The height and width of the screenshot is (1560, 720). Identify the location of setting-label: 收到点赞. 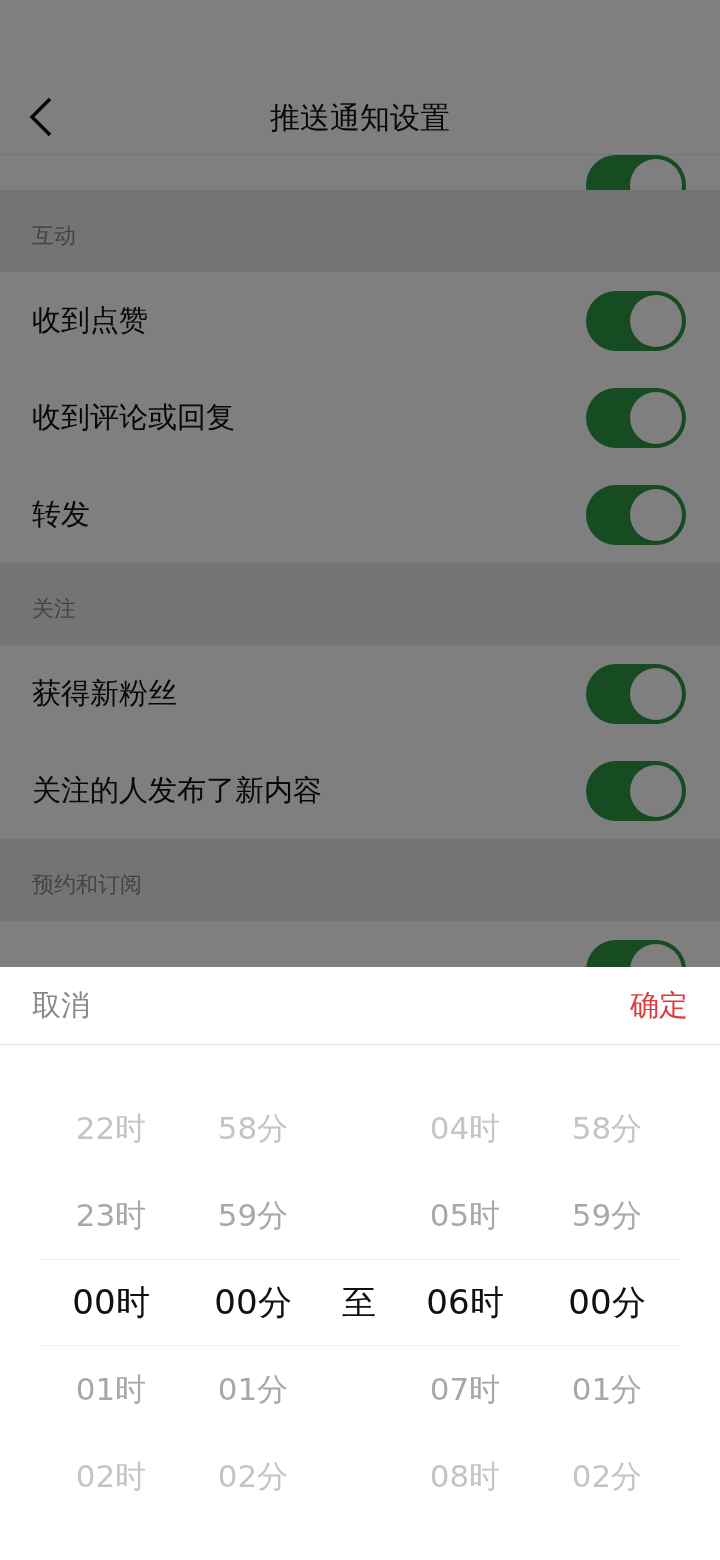
(90, 320).